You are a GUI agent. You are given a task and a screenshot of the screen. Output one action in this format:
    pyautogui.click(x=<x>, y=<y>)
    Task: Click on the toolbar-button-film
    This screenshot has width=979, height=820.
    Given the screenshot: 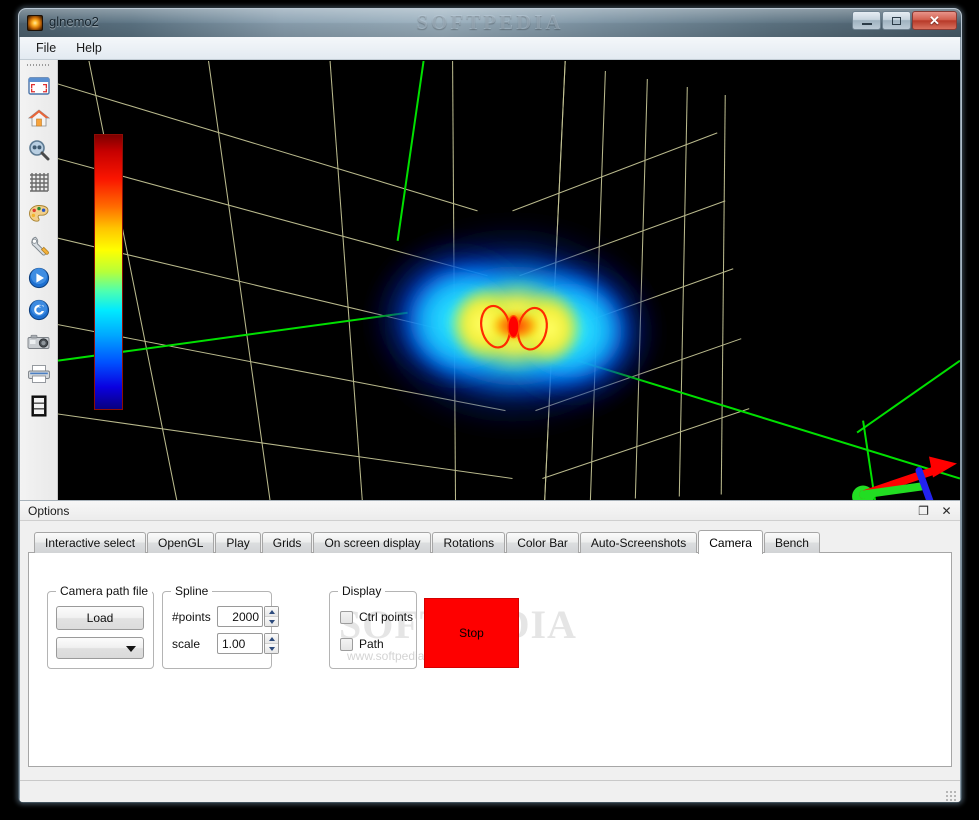 What is the action you would take?
    pyautogui.click(x=39, y=406)
    